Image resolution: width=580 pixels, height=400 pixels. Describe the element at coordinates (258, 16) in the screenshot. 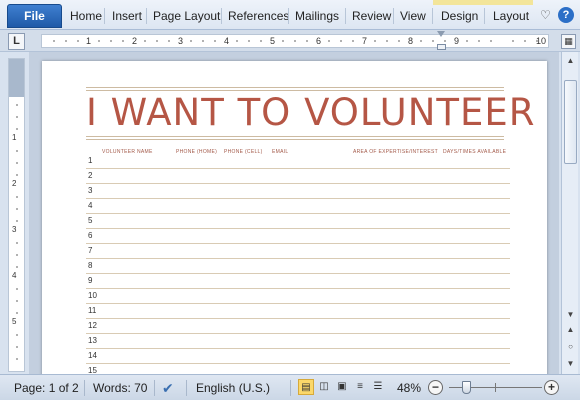

I see `tab-references: References` at that location.